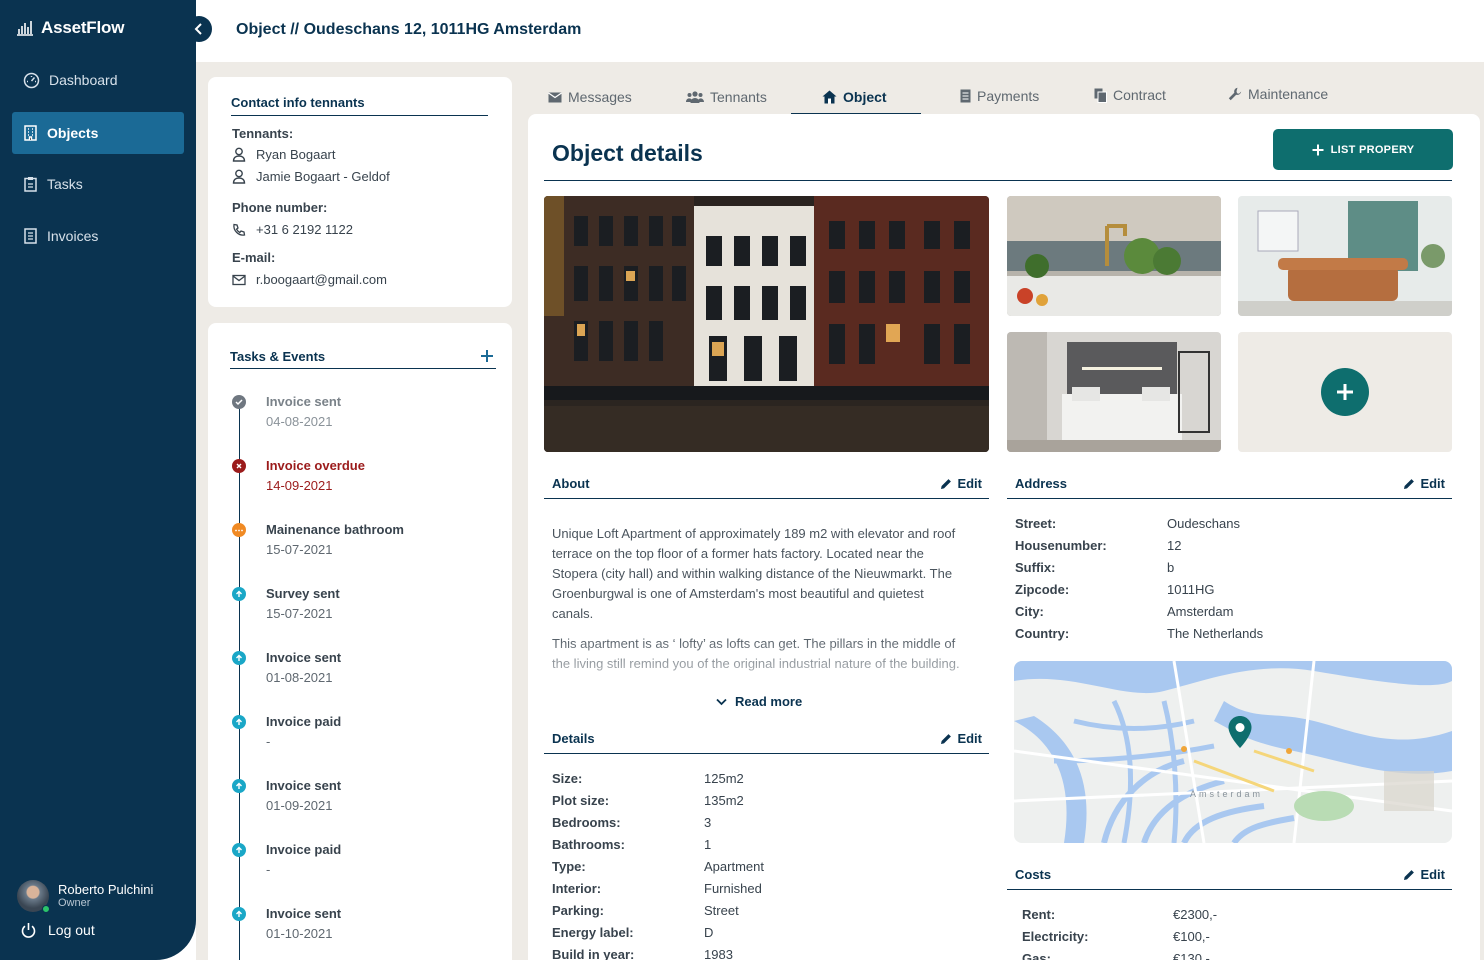 This screenshot has width=1484, height=960. Describe the element at coordinates (28, 930) in the screenshot. I see `power-icon` at that location.